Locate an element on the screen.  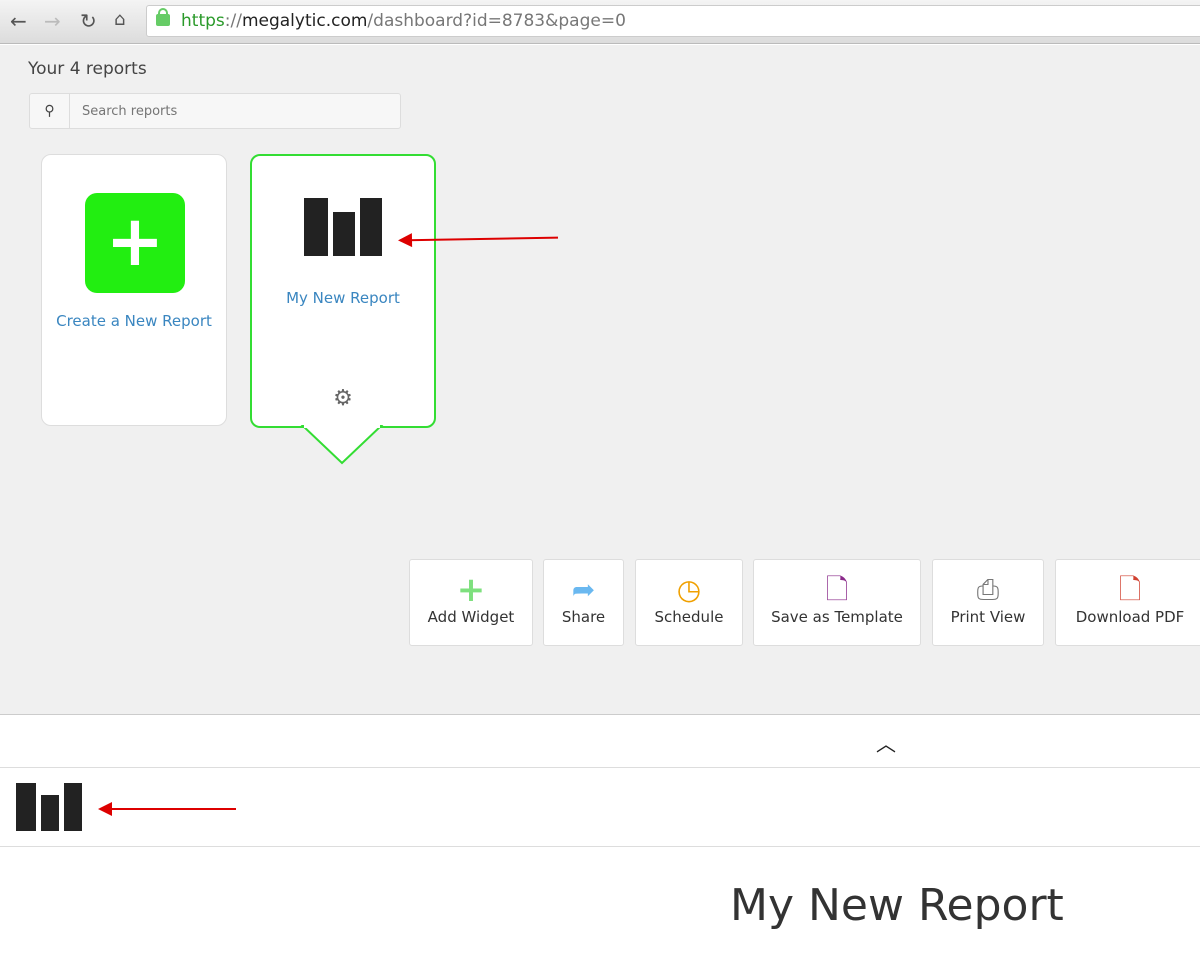
button-label: Print View is located at coordinates (988, 617).